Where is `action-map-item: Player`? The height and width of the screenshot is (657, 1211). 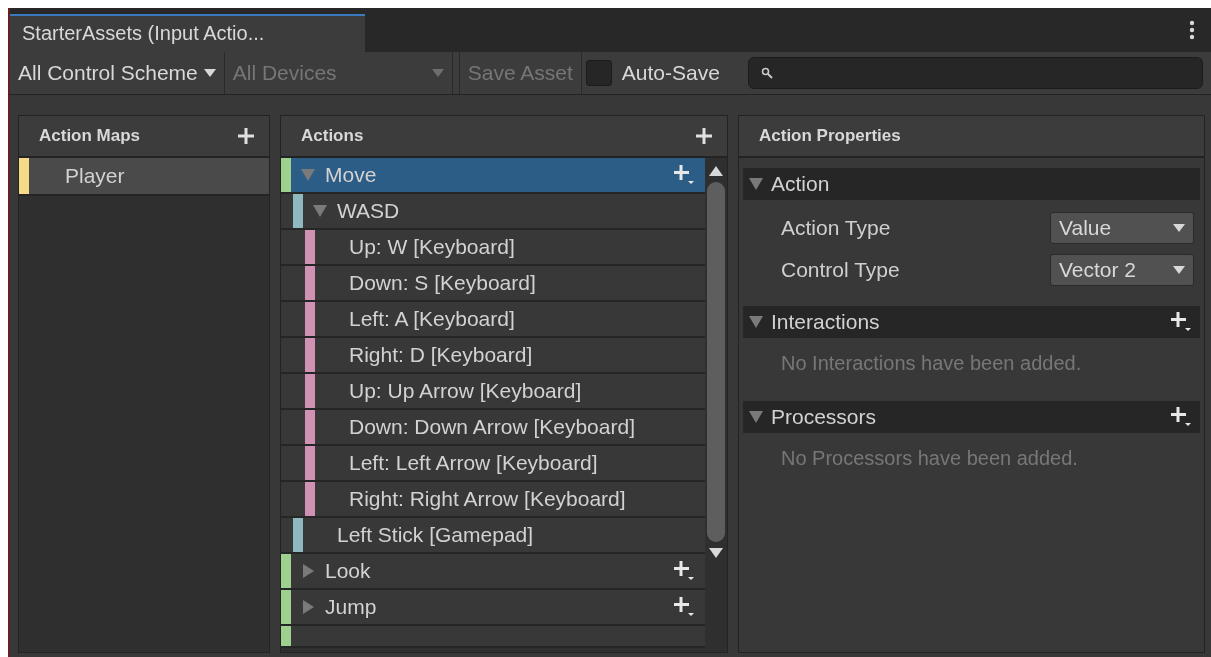 action-map-item: Player is located at coordinates (144, 177).